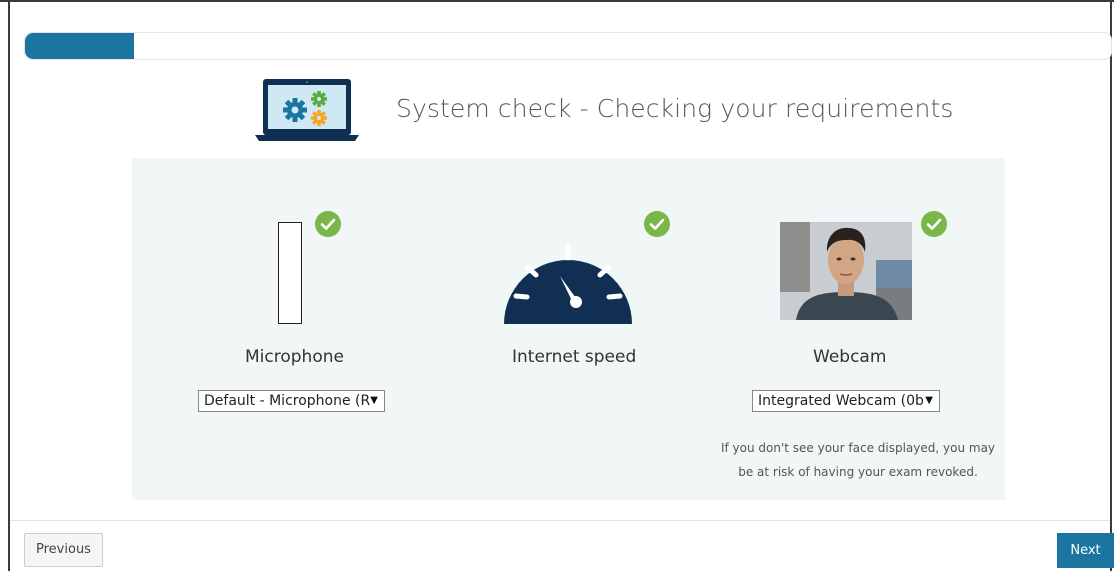 The height and width of the screenshot is (571, 1114). I want to click on microphone-level-icon, so click(290, 273).